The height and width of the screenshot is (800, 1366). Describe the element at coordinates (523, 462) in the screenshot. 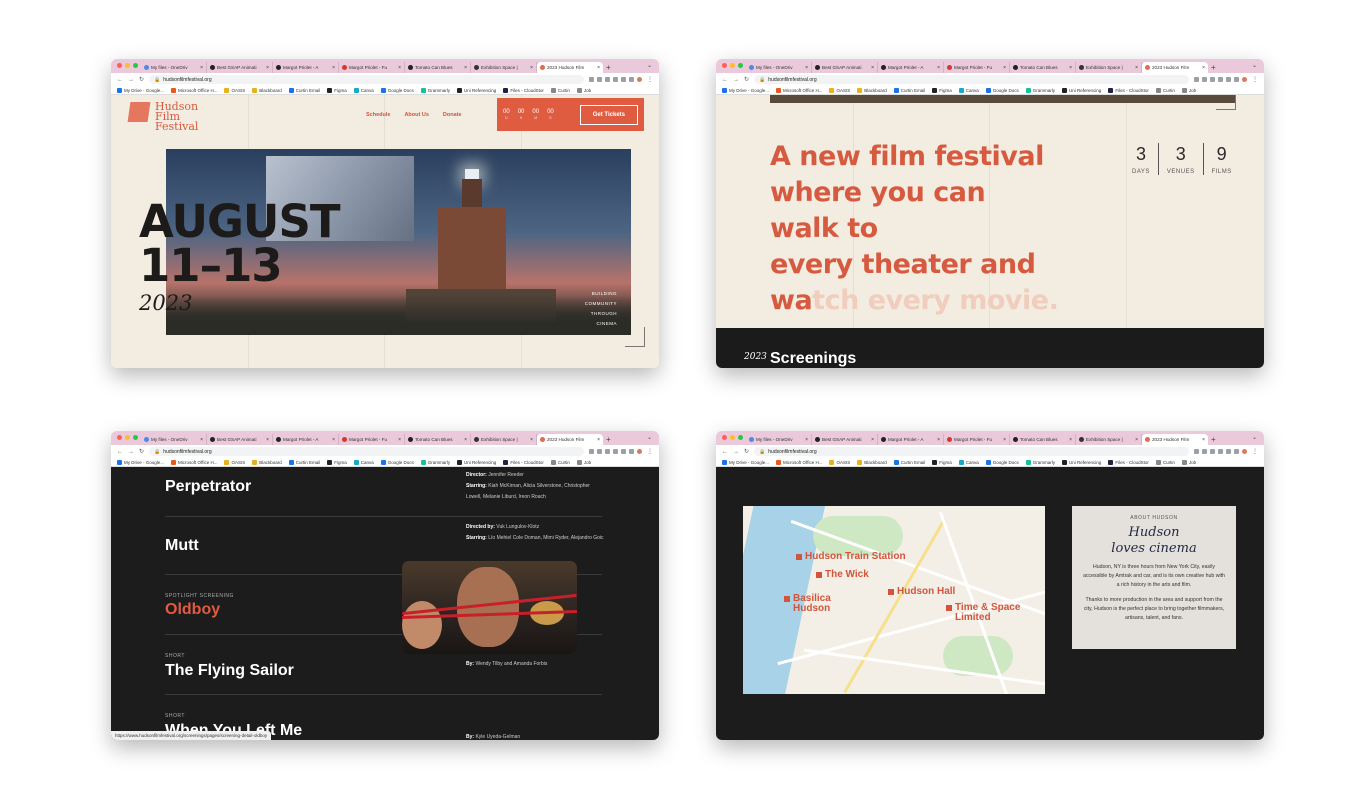

I see `bookmark-item: Files - CloudStor` at that location.